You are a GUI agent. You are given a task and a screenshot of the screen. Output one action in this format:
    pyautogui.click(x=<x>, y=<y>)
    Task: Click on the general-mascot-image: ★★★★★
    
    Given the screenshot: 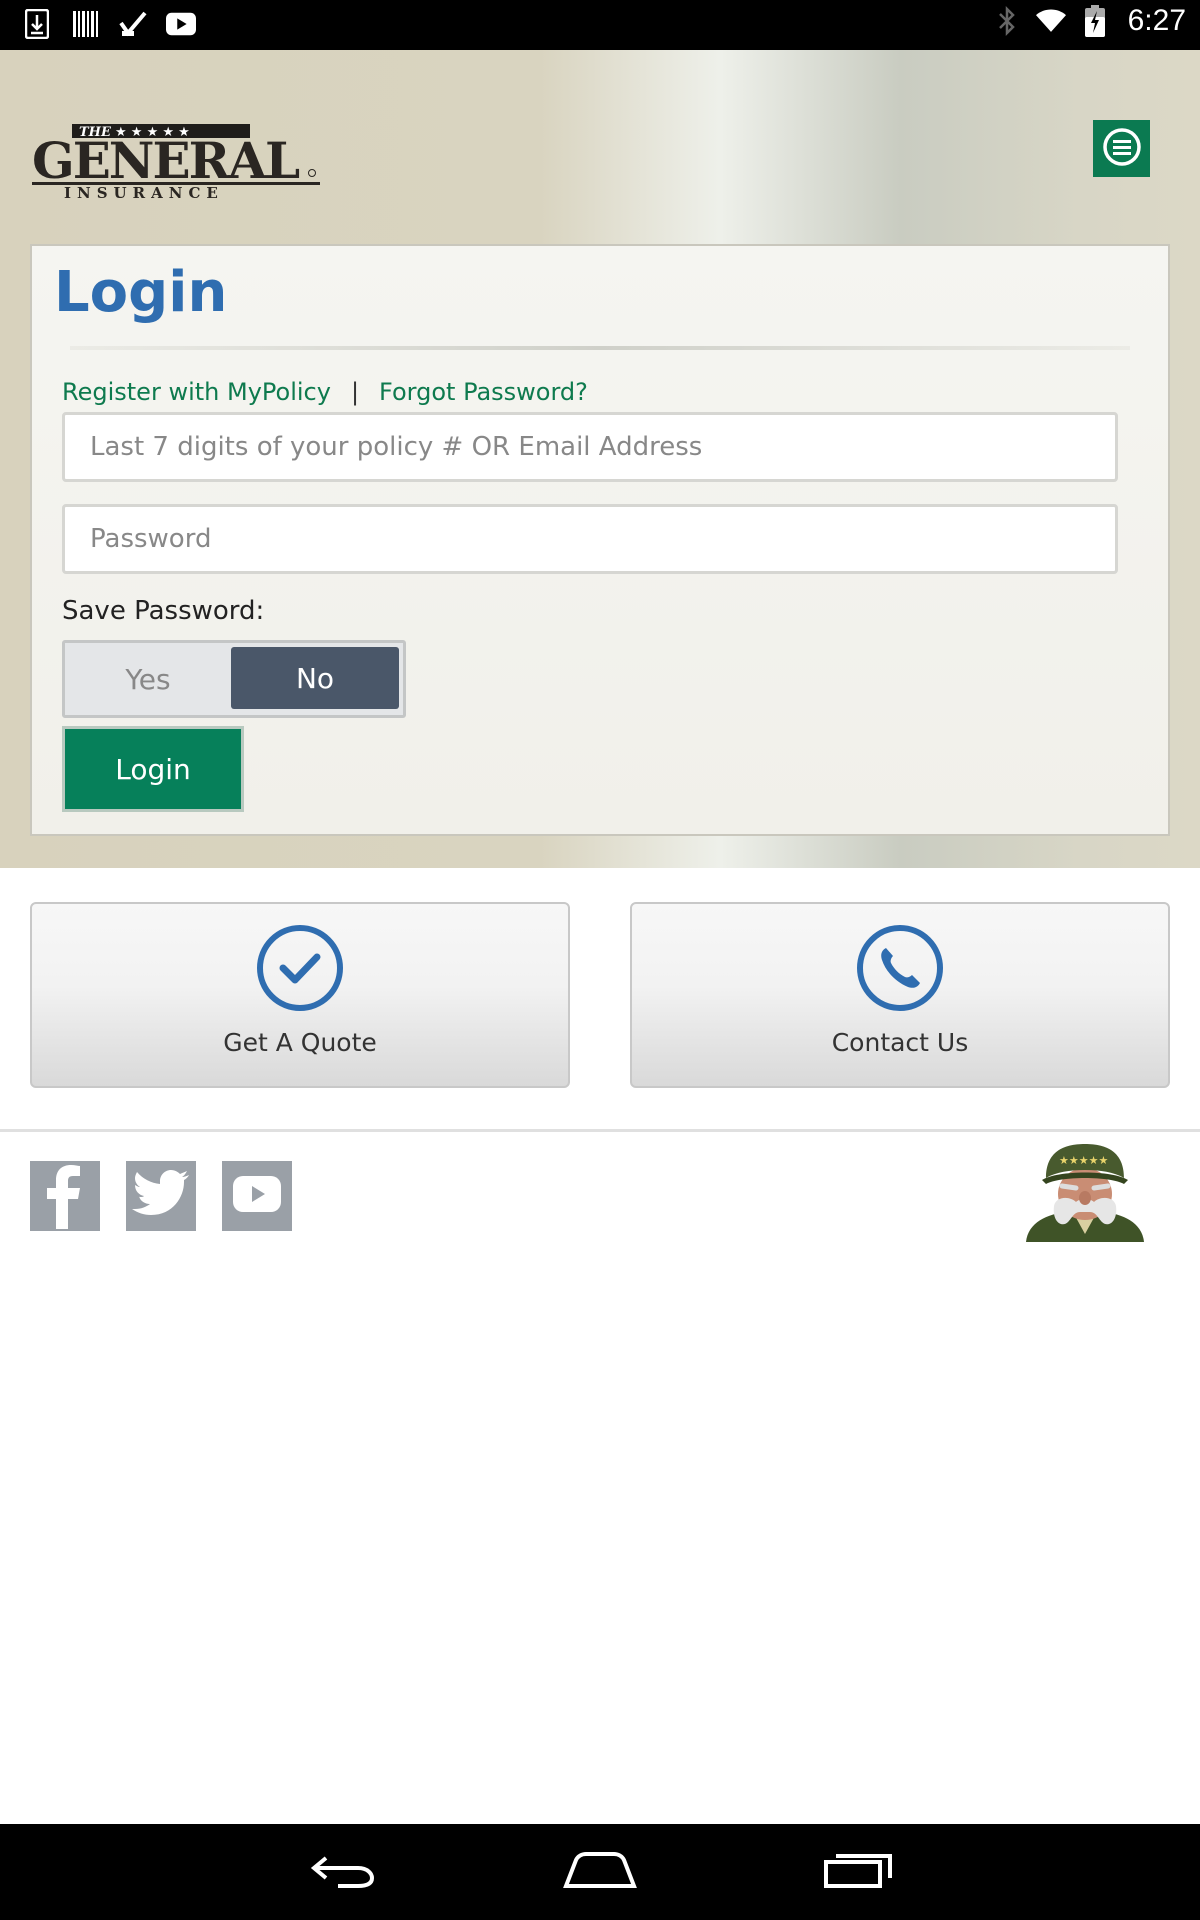 What is the action you would take?
    pyautogui.click(x=1085, y=1191)
    